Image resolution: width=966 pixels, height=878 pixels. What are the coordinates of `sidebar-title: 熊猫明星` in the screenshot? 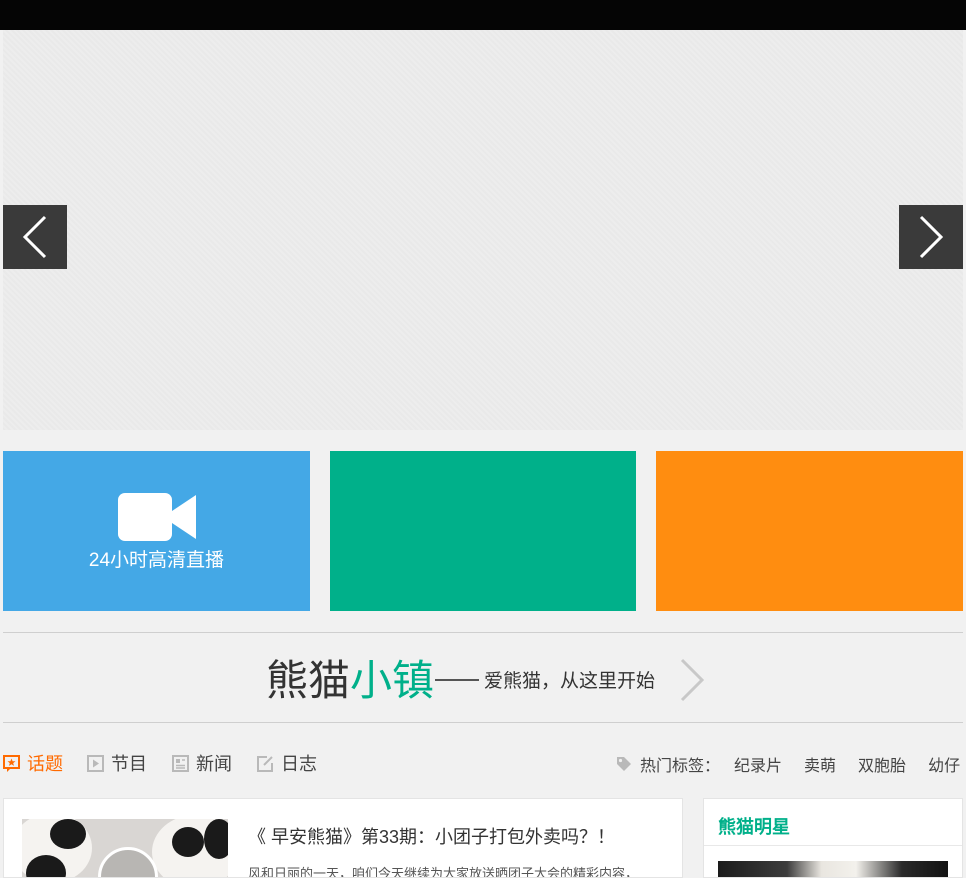 It's located at (754, 827).